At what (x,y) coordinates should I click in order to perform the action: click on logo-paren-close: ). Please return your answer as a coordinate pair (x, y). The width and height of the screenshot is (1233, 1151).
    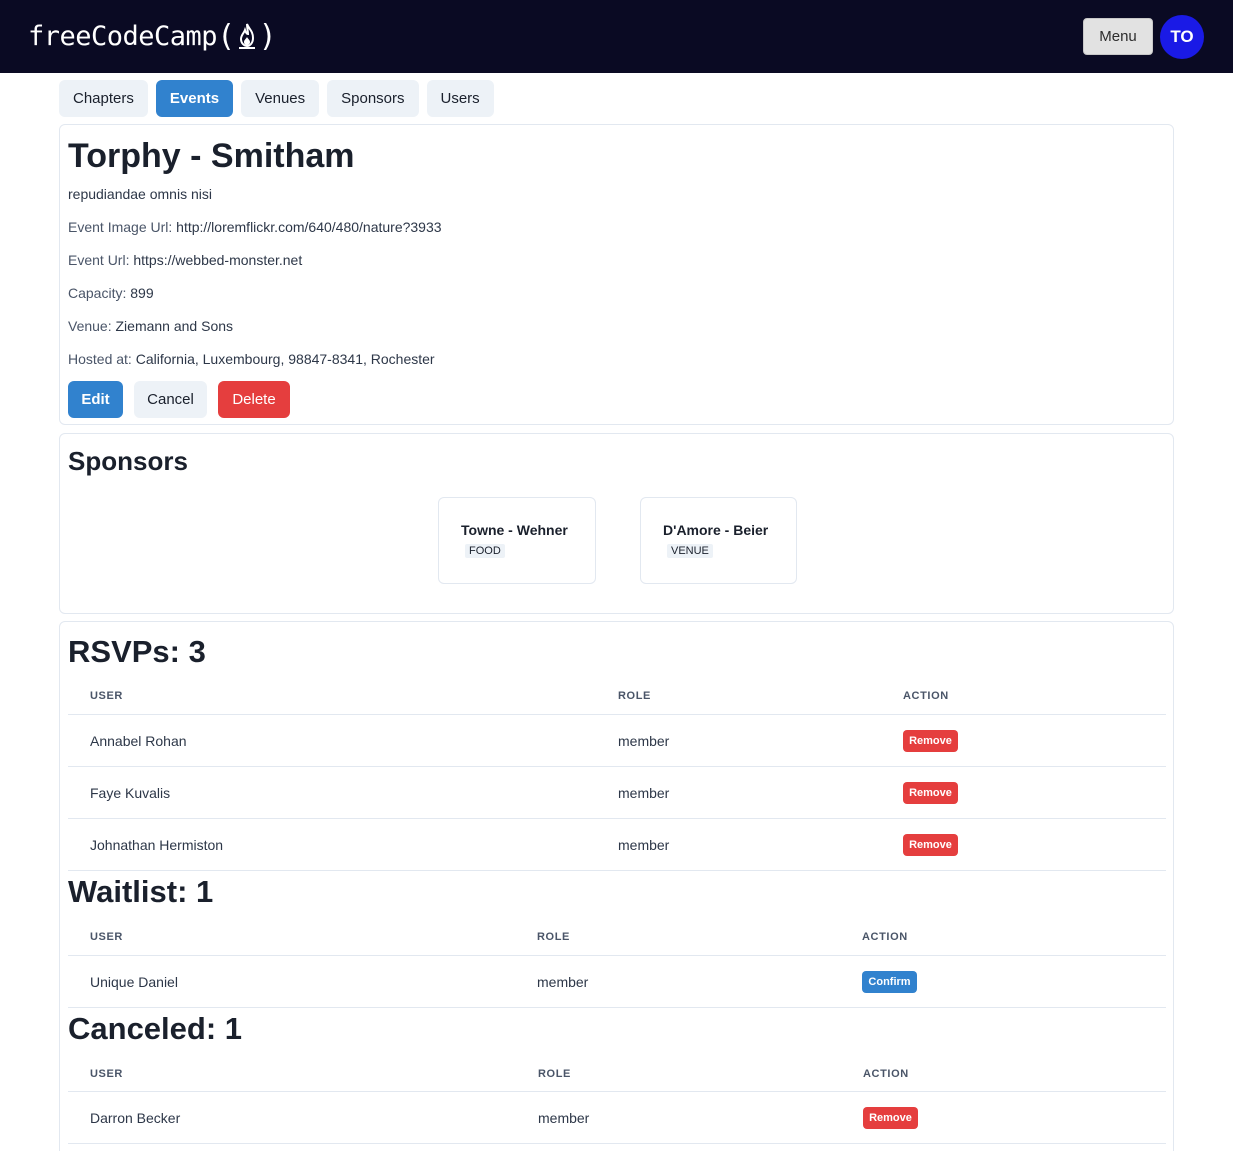
    Looking at the image, I should click on (267, 36).